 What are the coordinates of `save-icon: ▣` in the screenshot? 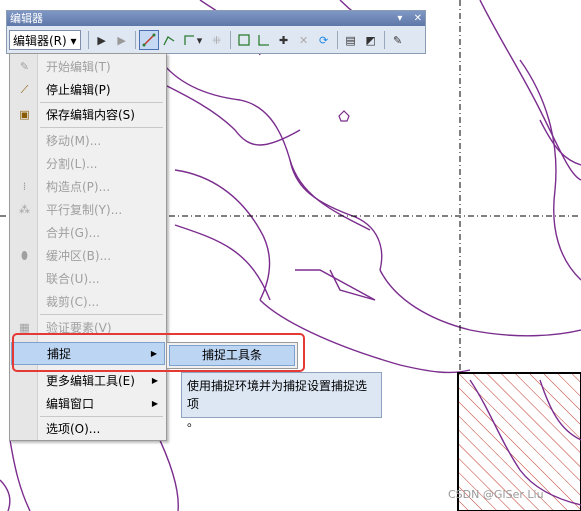 It's located at (24, 114).